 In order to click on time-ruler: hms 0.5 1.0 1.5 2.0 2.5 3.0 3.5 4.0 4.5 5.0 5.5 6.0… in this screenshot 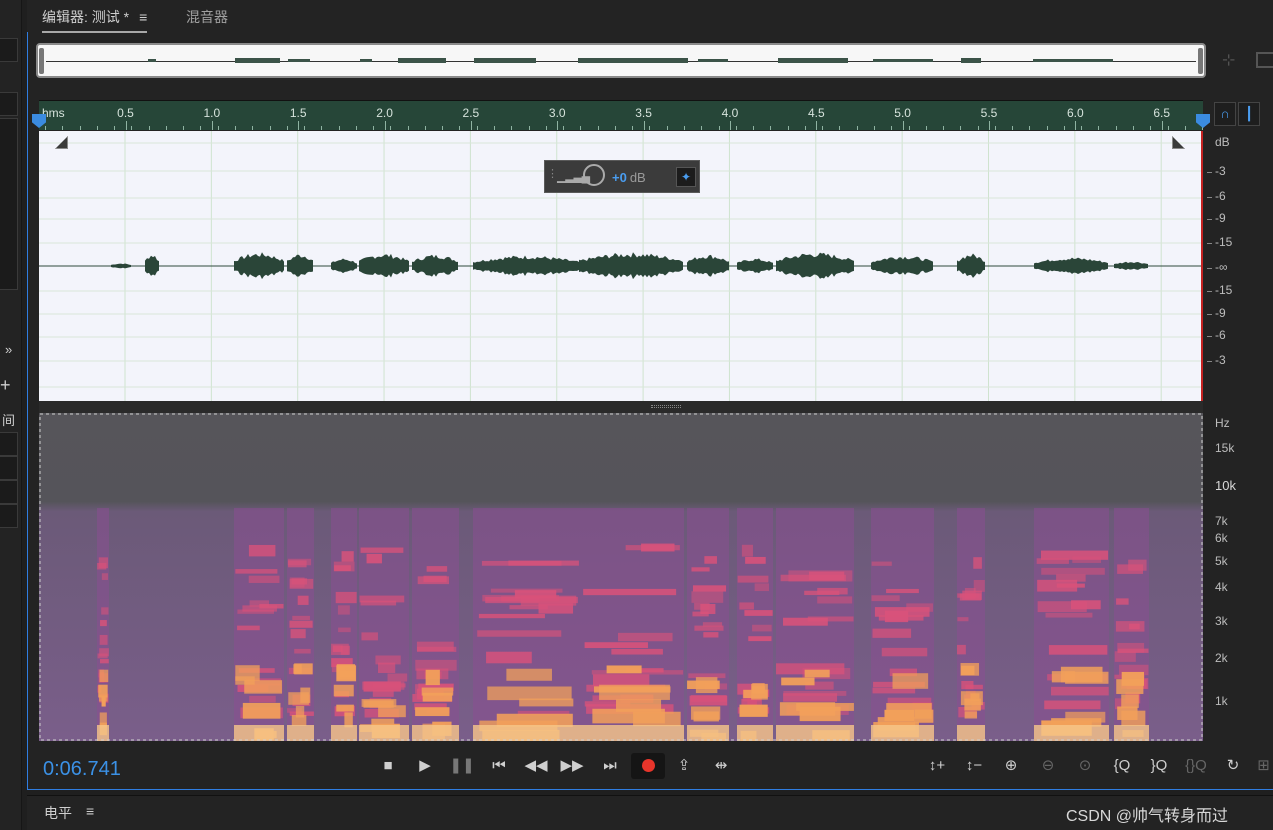, I will do `click(621, 115)`.